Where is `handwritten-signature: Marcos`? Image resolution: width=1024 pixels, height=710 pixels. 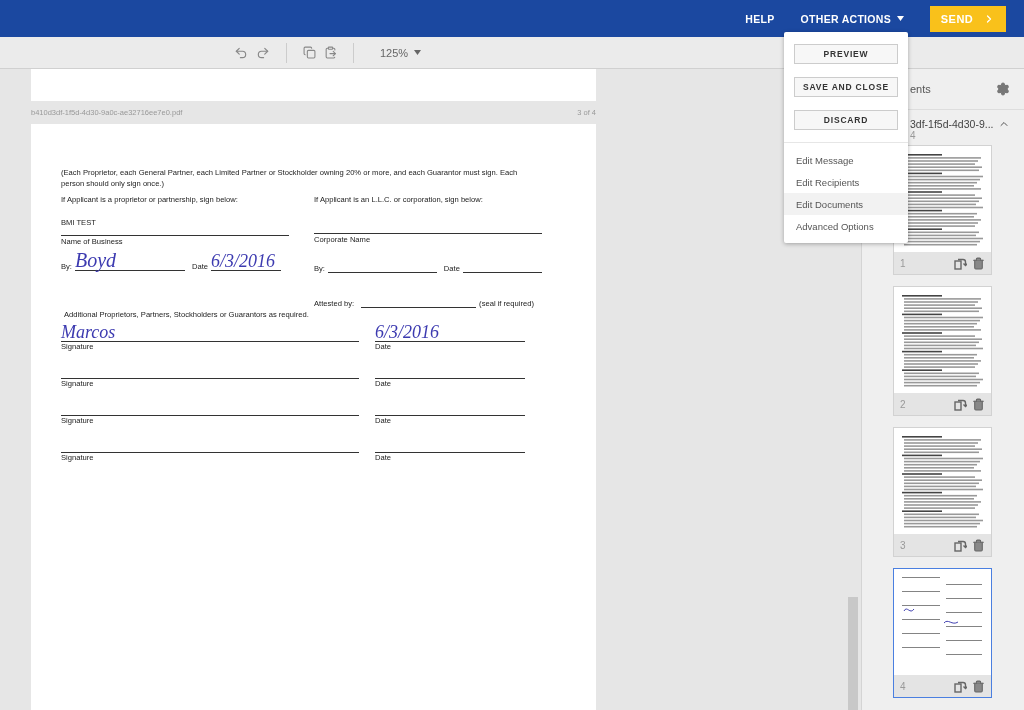 handwritten-signature: Marcos is located at coordinates (88, 332).